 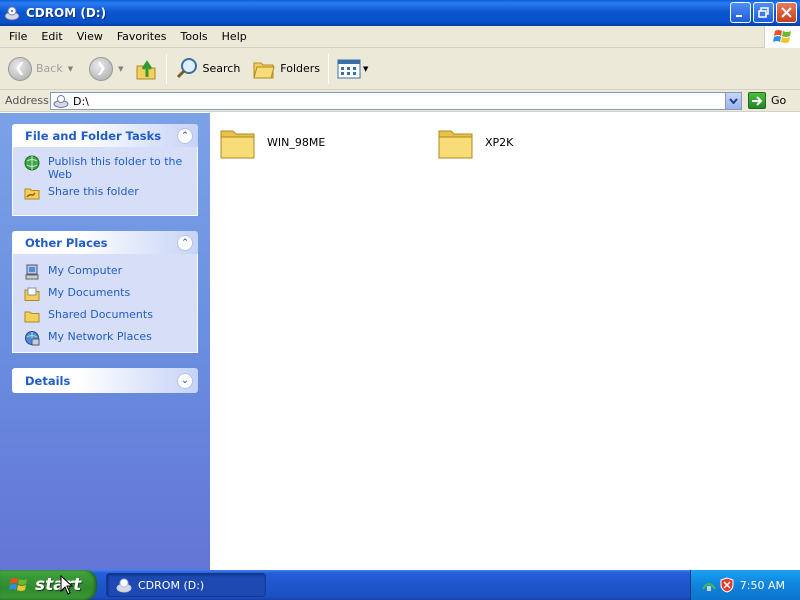 What do you see at coordinates (727, 585) in the screenshot?
I see `security-shield-icon` at bounding box center [727, 585].